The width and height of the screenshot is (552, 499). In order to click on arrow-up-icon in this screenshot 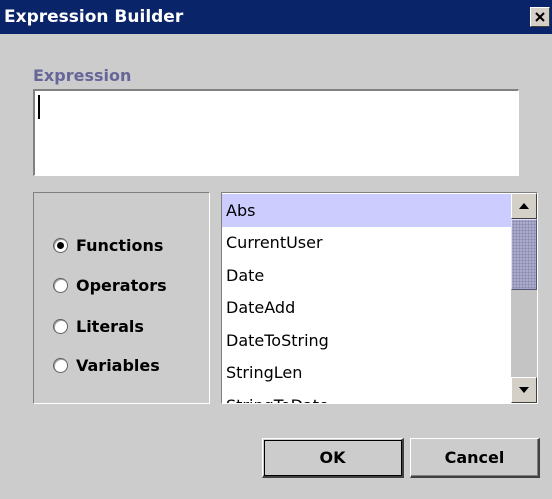, I will do `click(524, 206)`.